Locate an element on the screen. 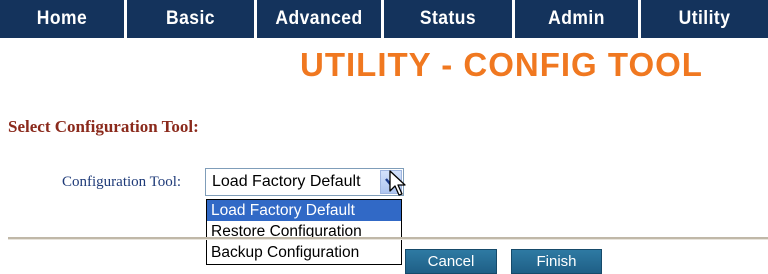 Image resolution: width=768 pixels, height=274 pixels. tab-utility: Utility is located at coordinates (704, 19).